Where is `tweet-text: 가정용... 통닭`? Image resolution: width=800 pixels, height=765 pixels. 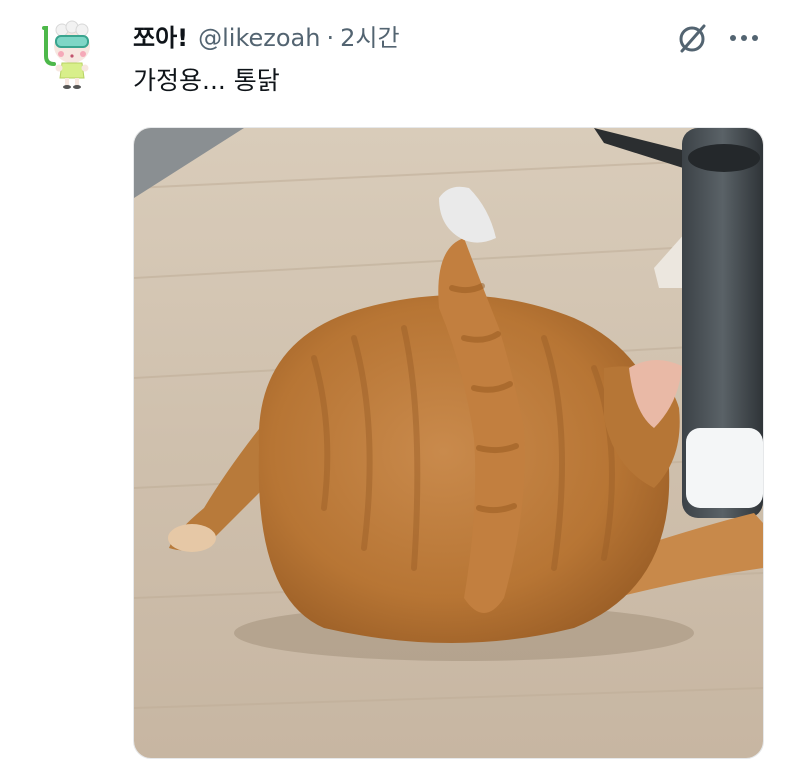 tweet-text: 가정용... 통닭 is located at coordinates (206, 80).